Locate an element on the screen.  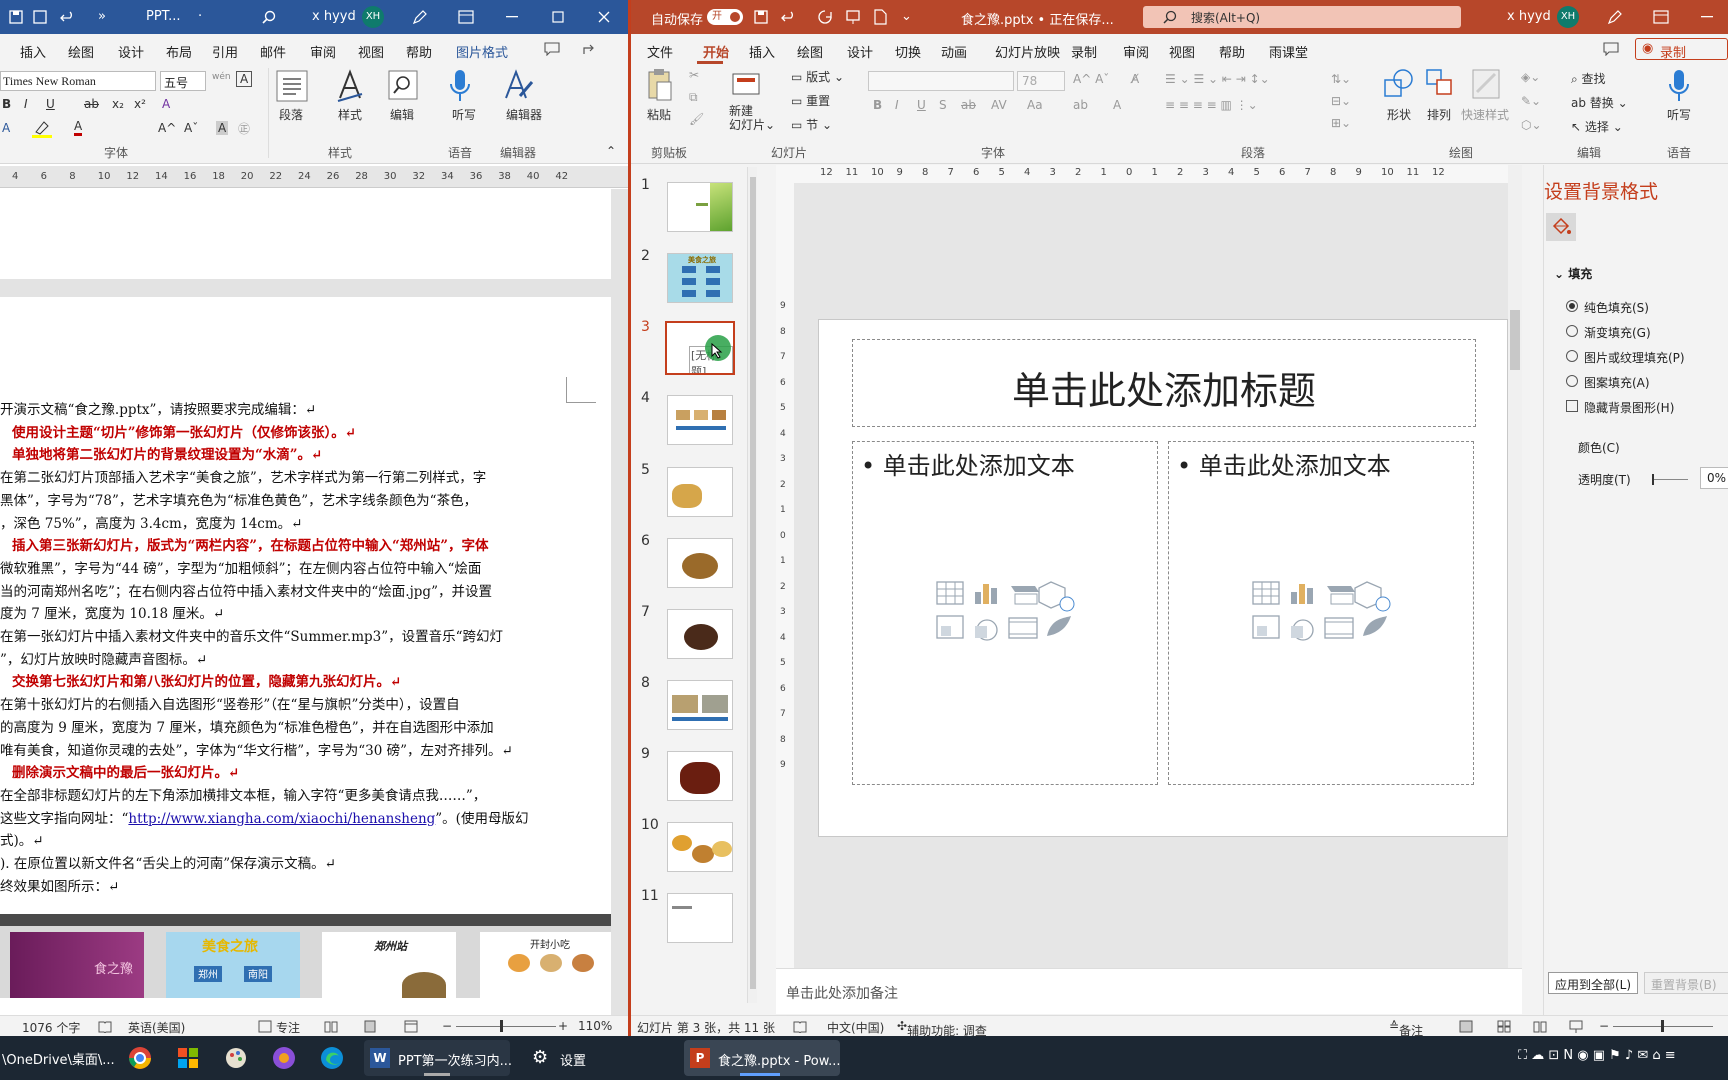
tab-draw: 绘图 is located at coordinates (81, 51).